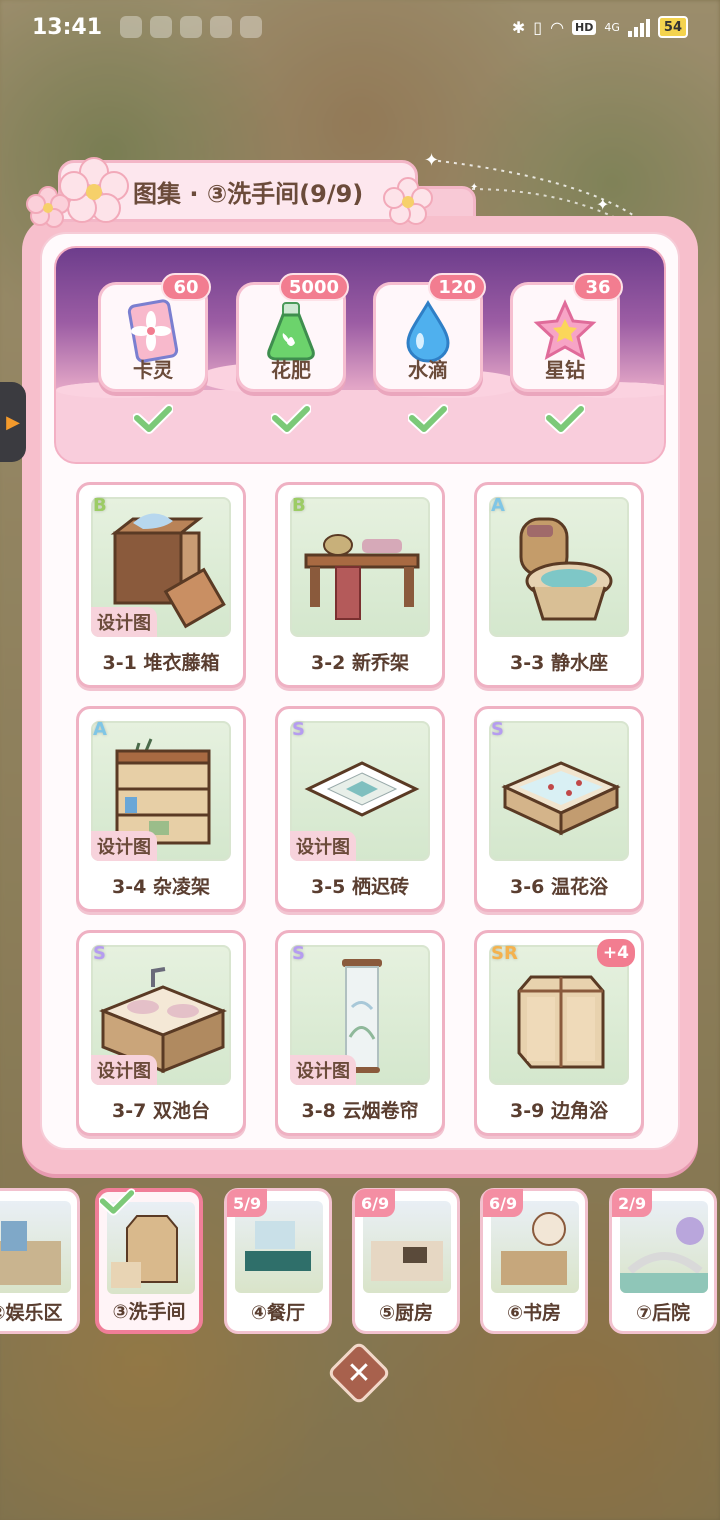  Describe the element at coordinates (186, 287) in the screenshot. I see `reward-qty: 60` at that location.